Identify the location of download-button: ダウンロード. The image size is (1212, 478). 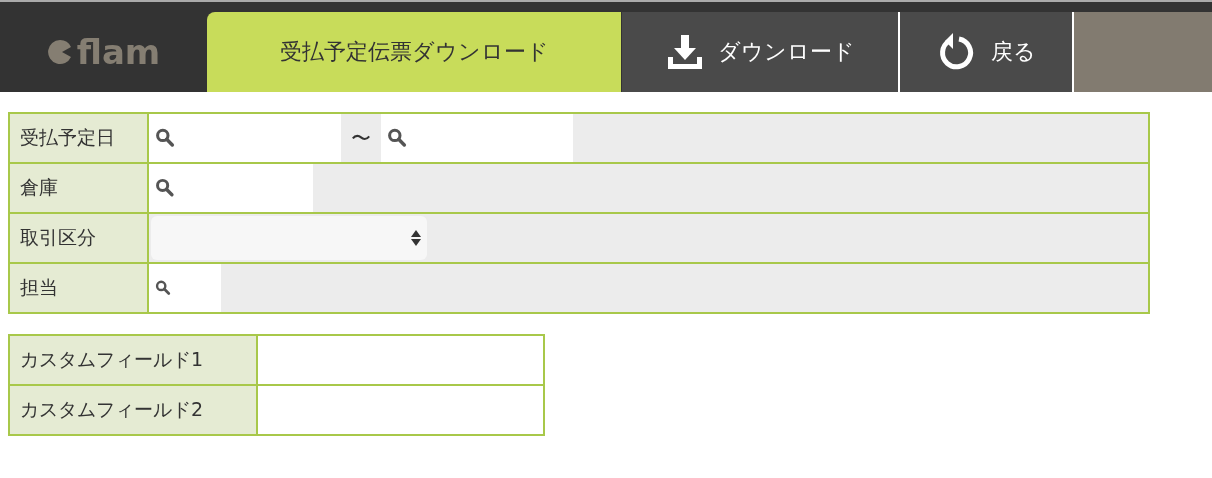
(760, 52).